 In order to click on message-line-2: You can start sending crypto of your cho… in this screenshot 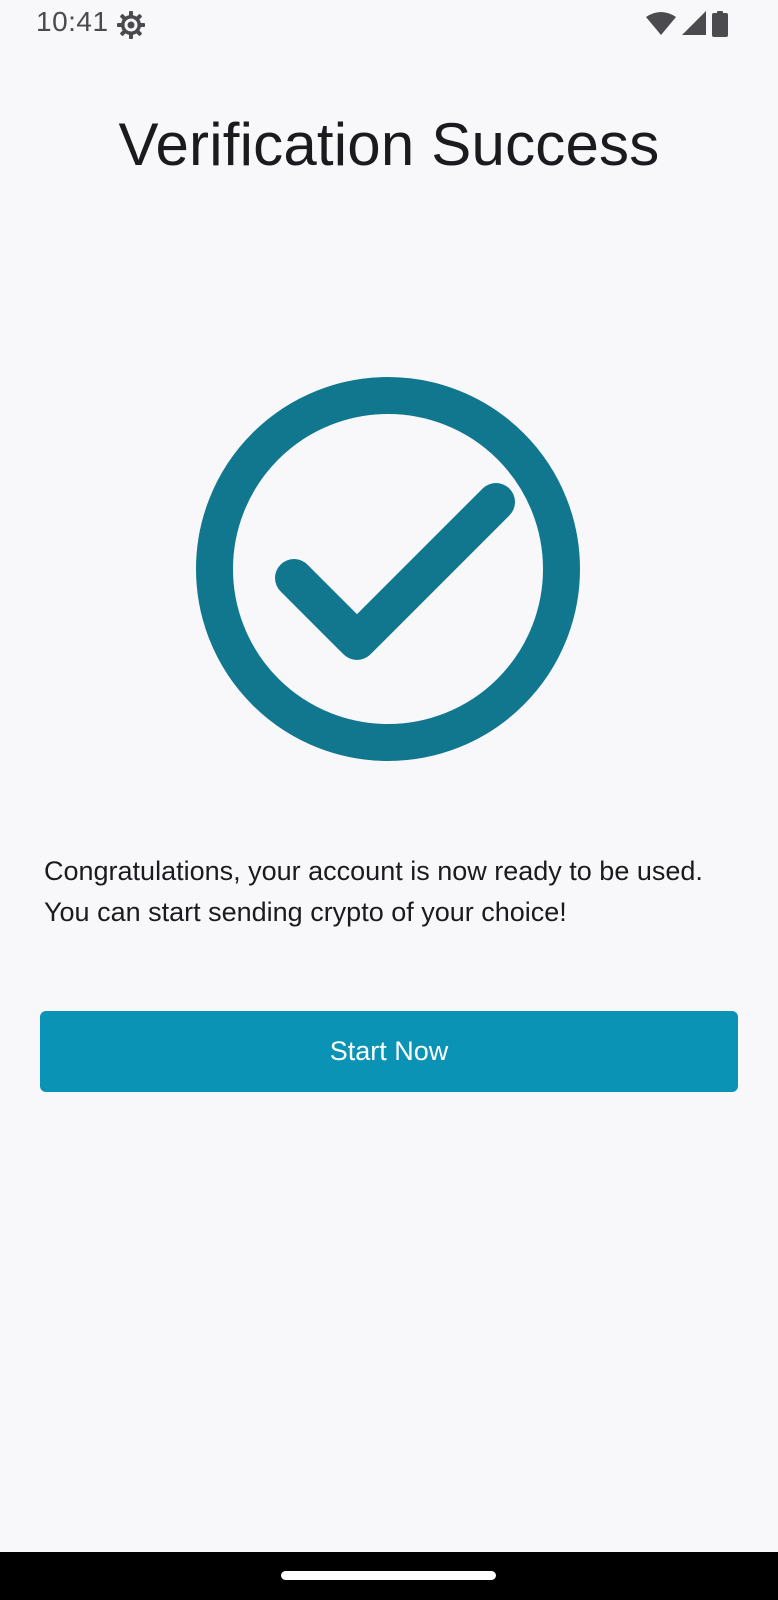, I will do `click(305, 912)`.